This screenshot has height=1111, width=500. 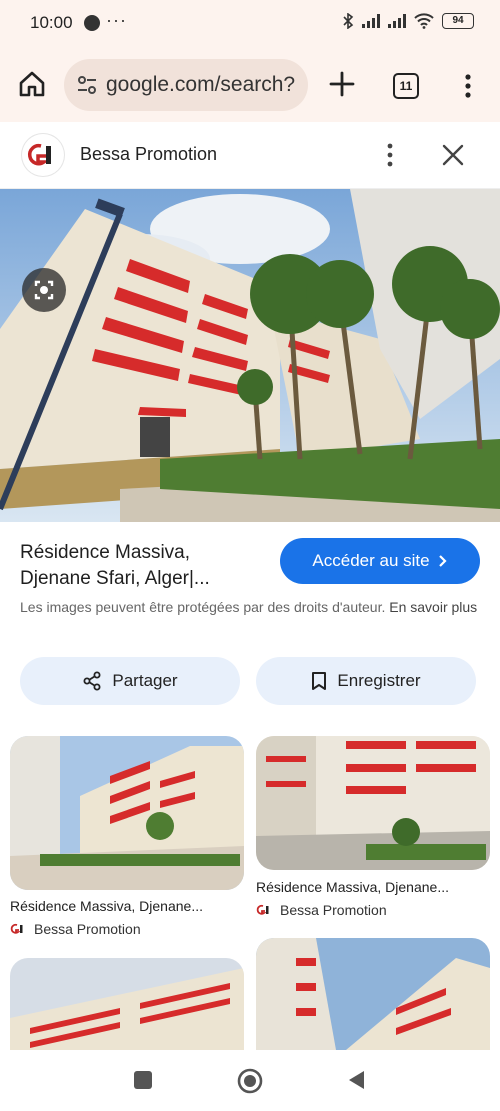 What do you see at coordinates (92, 23) in the screenshot?
I see `messenger-icon` at bounding box center [92, 23].